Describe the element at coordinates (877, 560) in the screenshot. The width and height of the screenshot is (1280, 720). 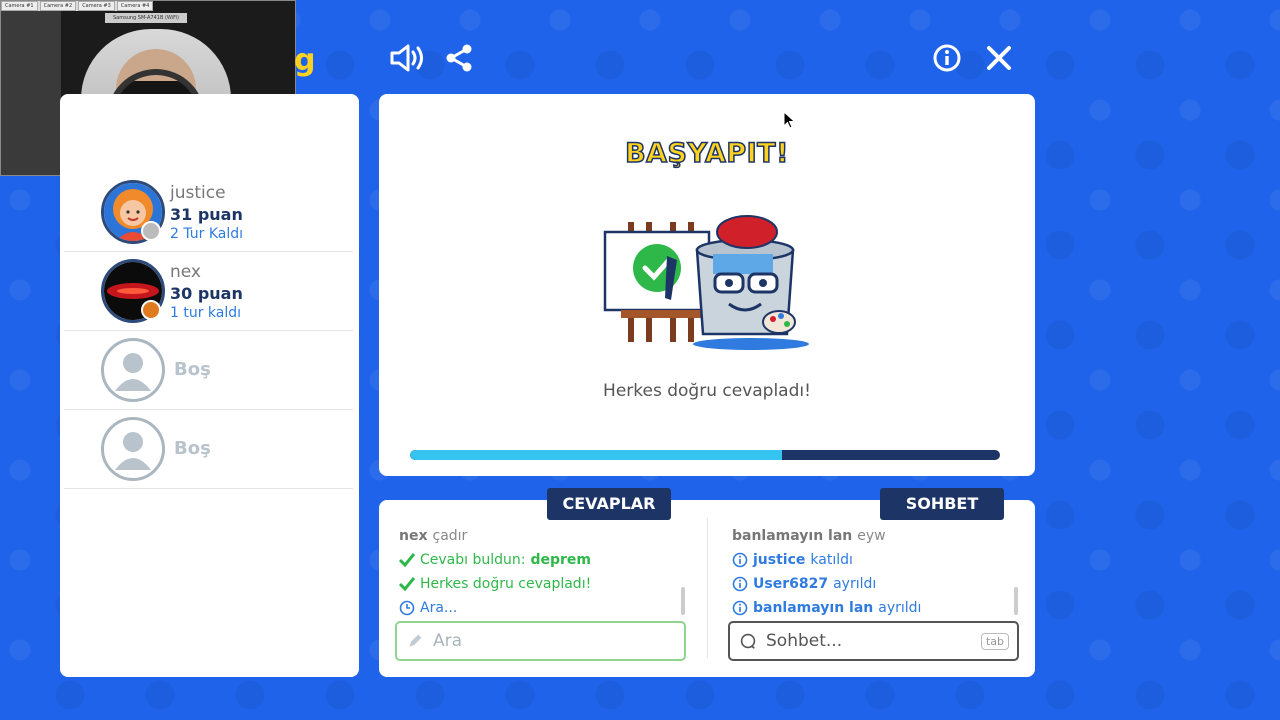
I see `list-item: justice katıldı` at that location.